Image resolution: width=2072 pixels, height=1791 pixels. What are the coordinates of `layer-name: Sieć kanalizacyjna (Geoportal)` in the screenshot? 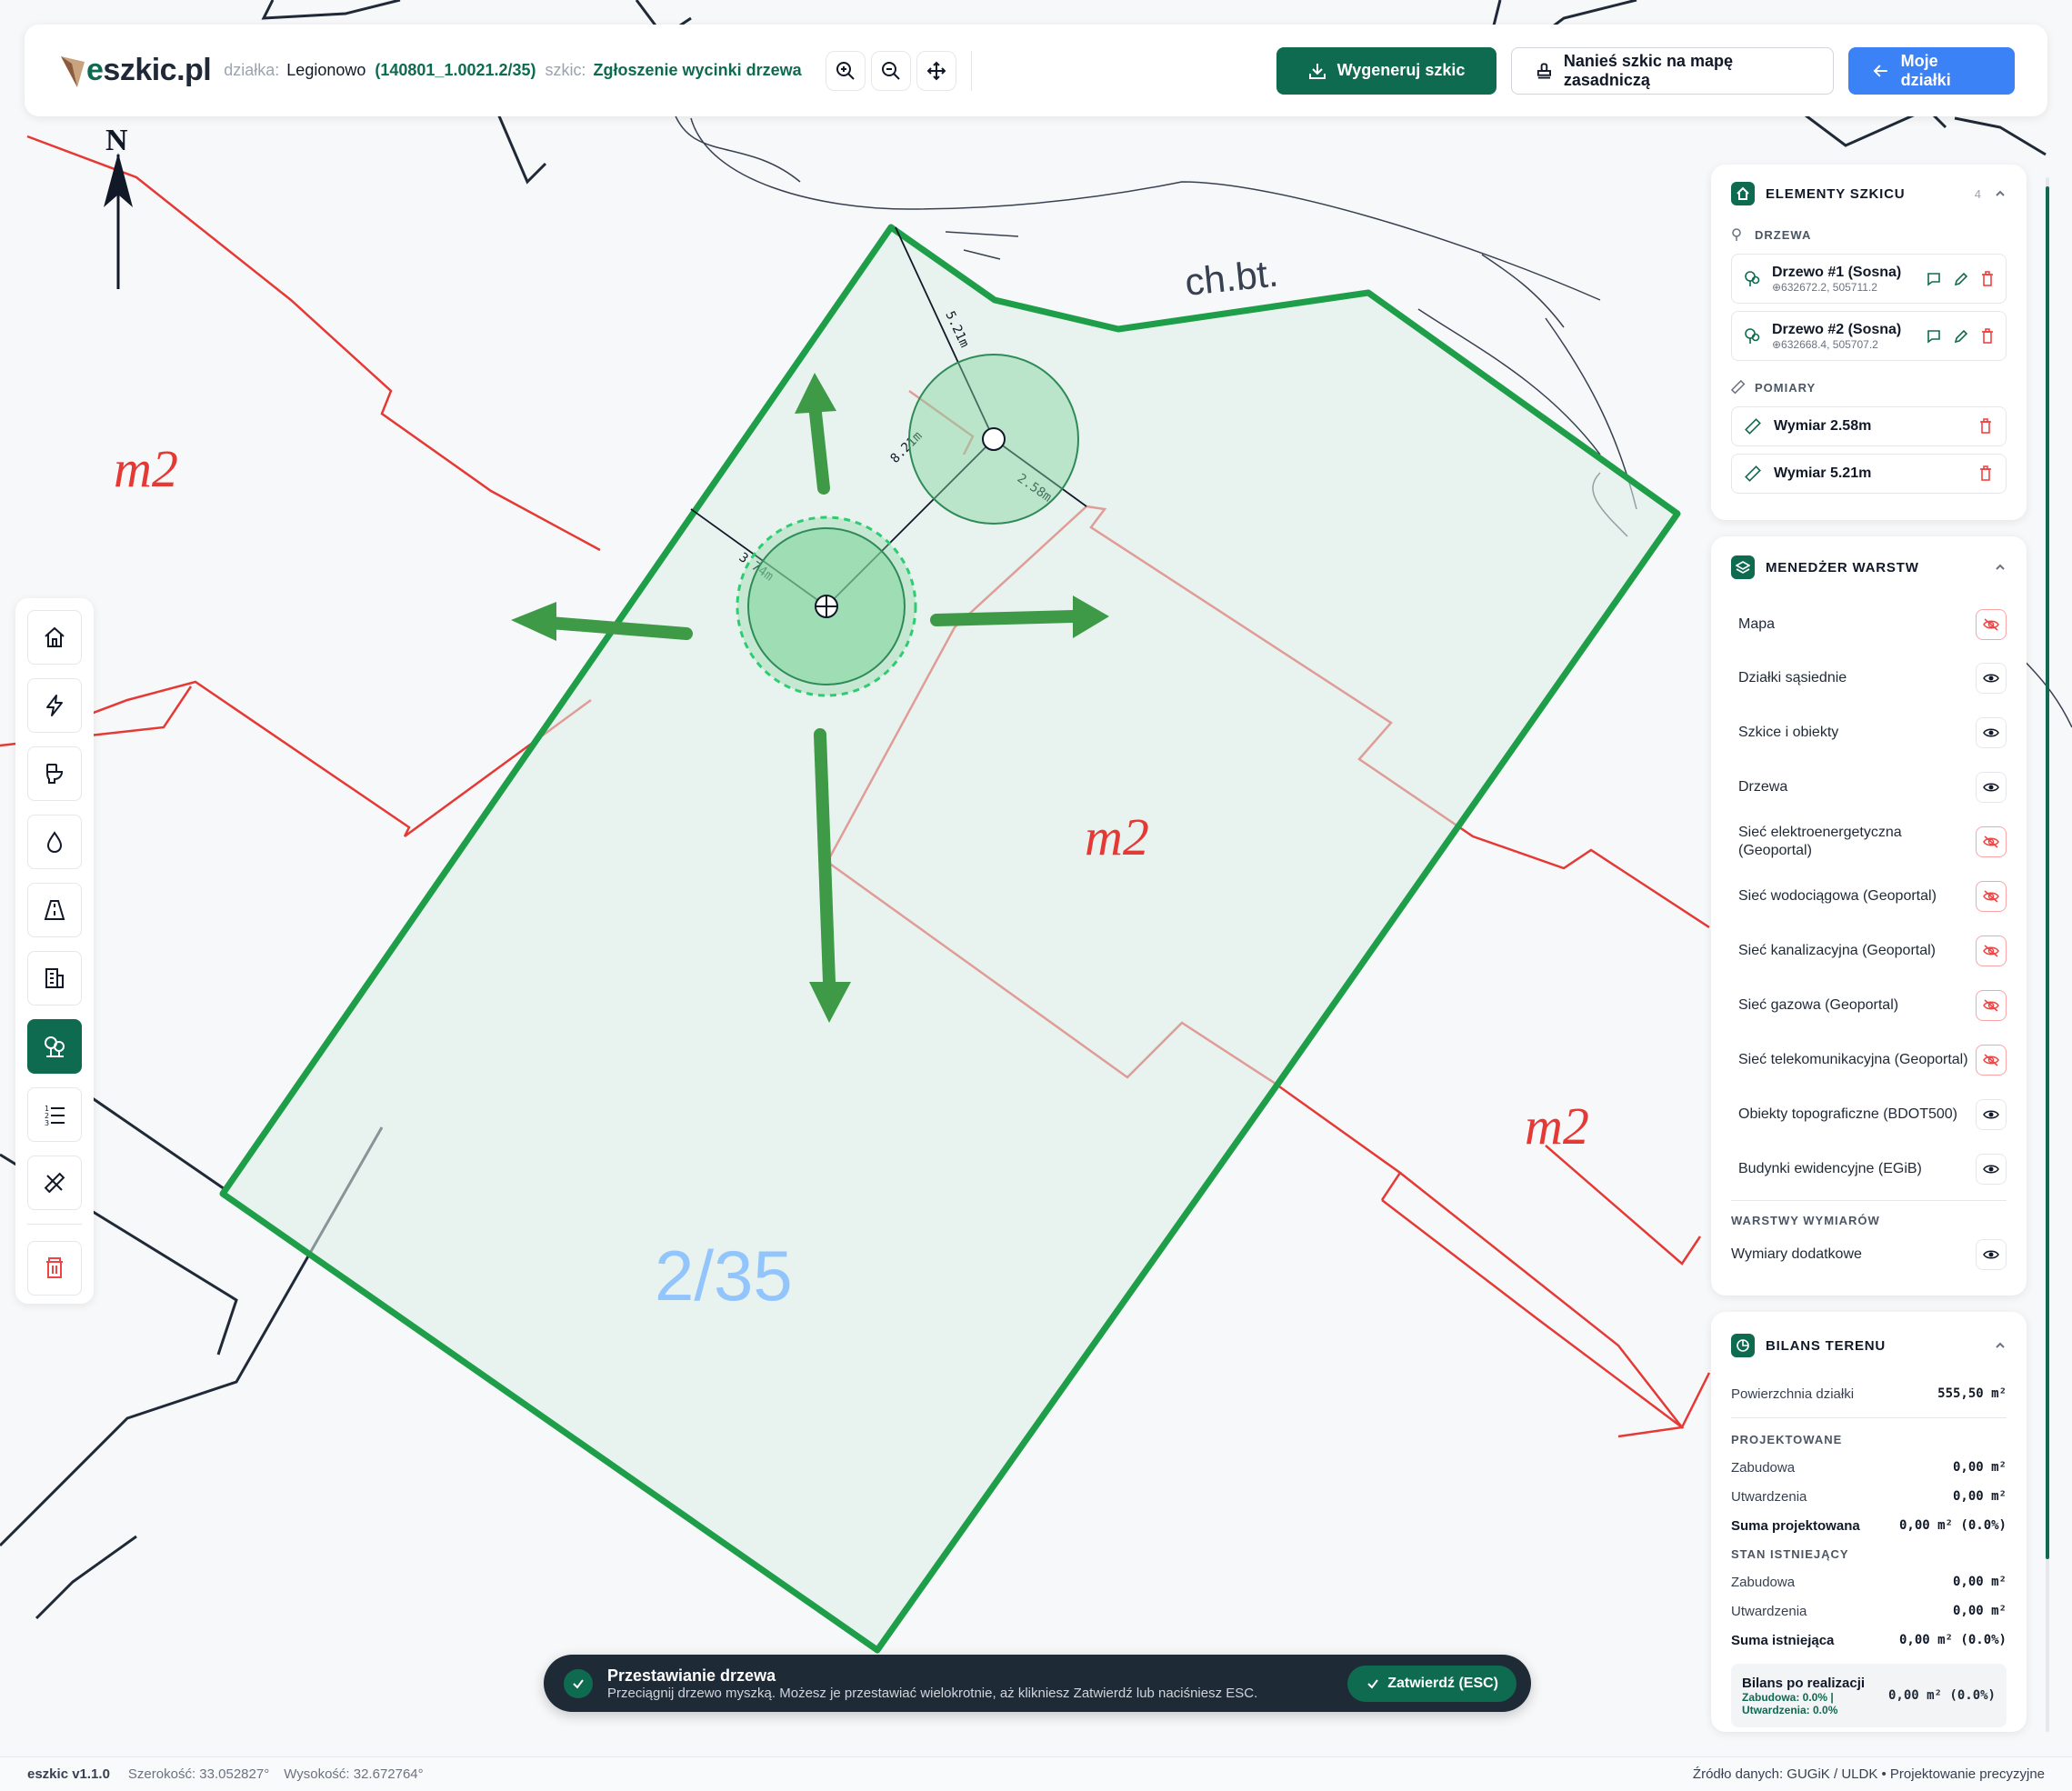 It's located at (1837, 950).